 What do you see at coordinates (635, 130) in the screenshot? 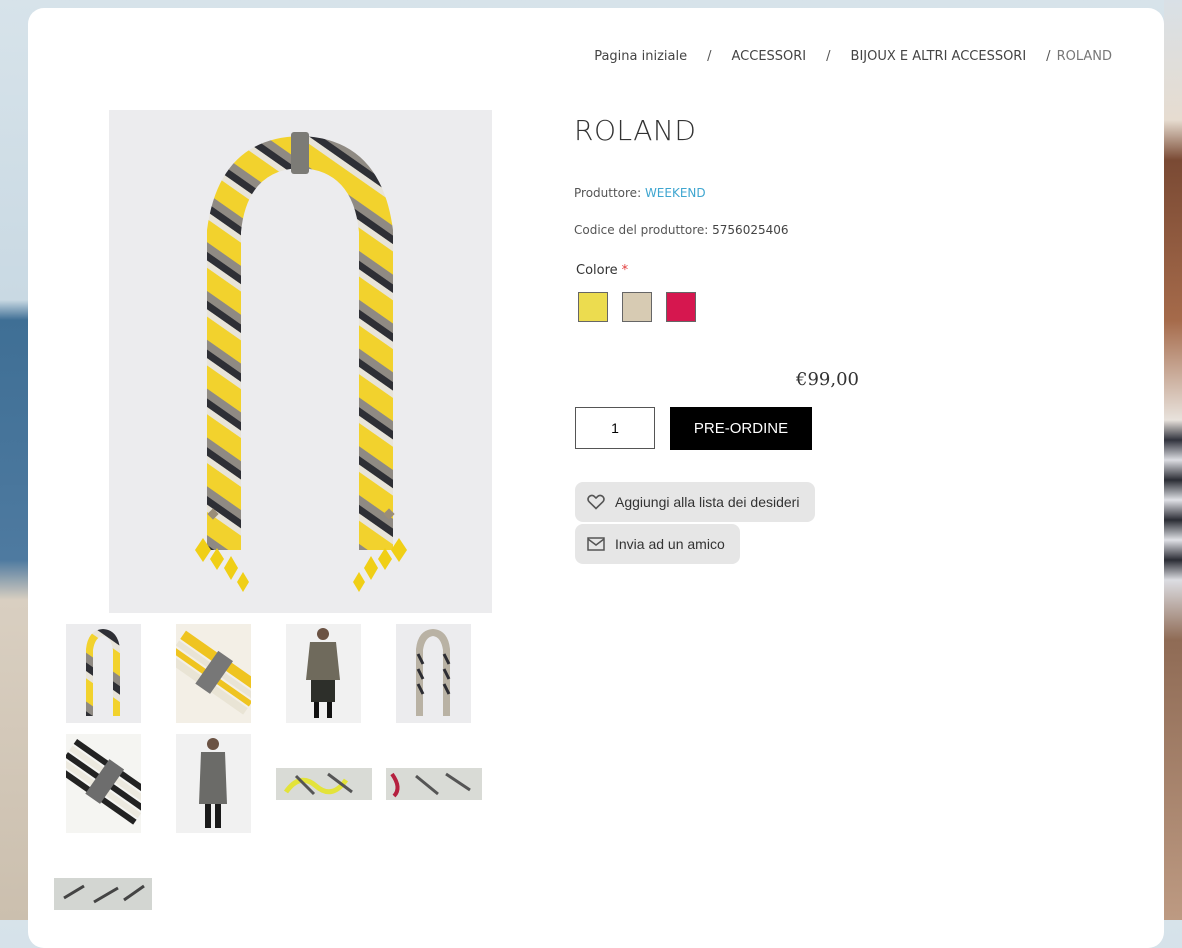
I see `product-title: ROLAND` at bounding box center [635, 130].